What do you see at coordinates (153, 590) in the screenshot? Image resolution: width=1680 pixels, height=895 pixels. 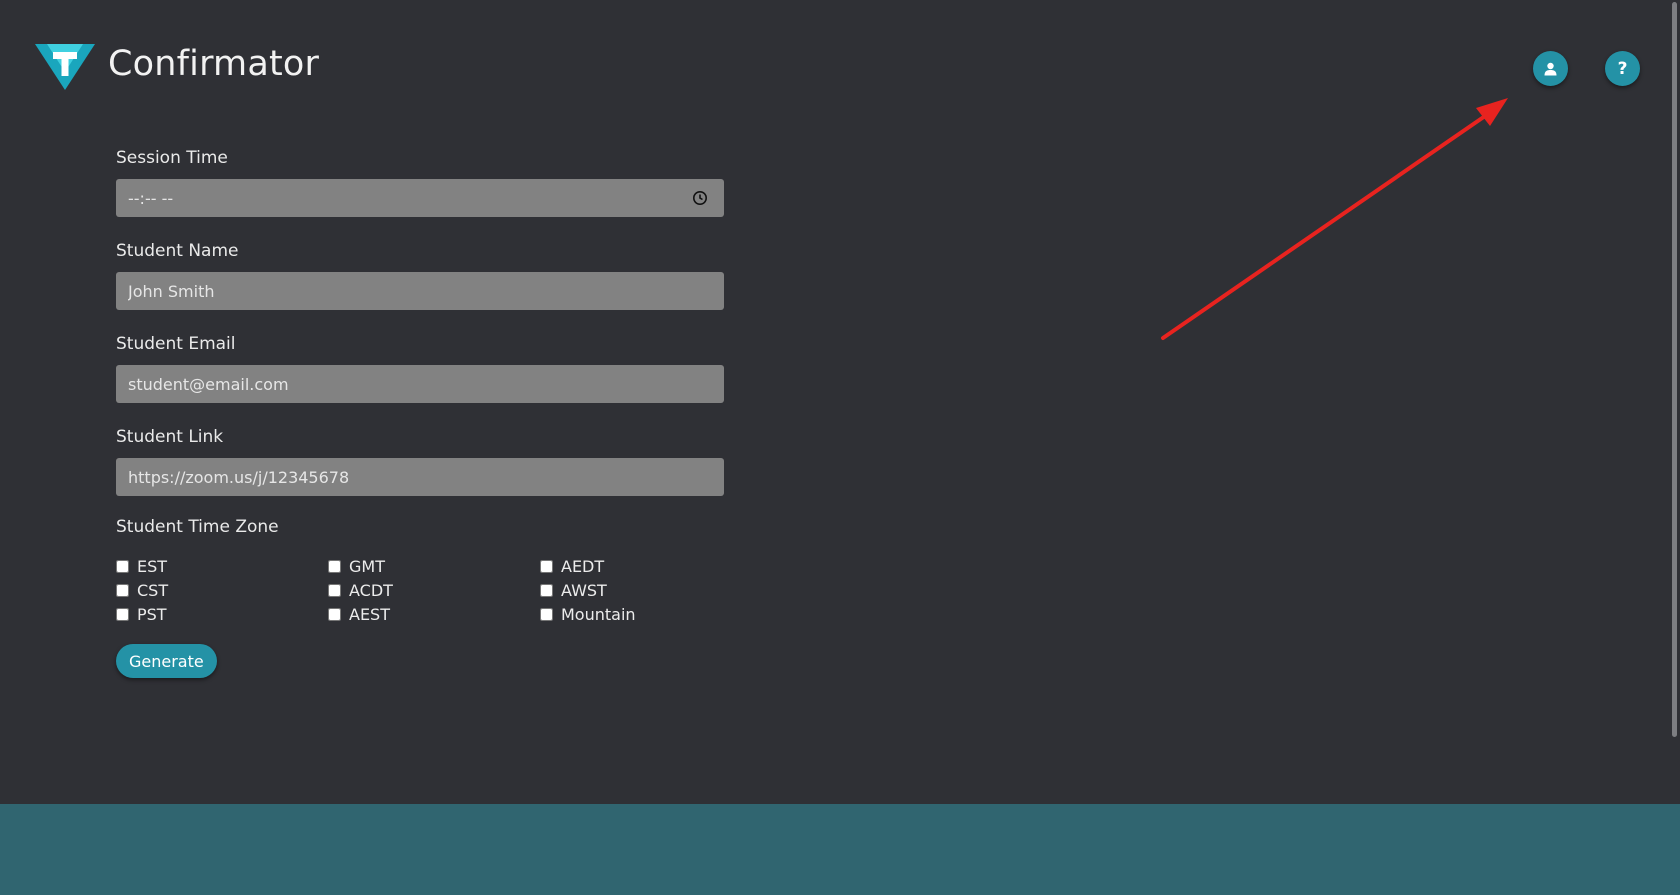 I see `tz-label-cst: CST` at bounding box center [153, 590].